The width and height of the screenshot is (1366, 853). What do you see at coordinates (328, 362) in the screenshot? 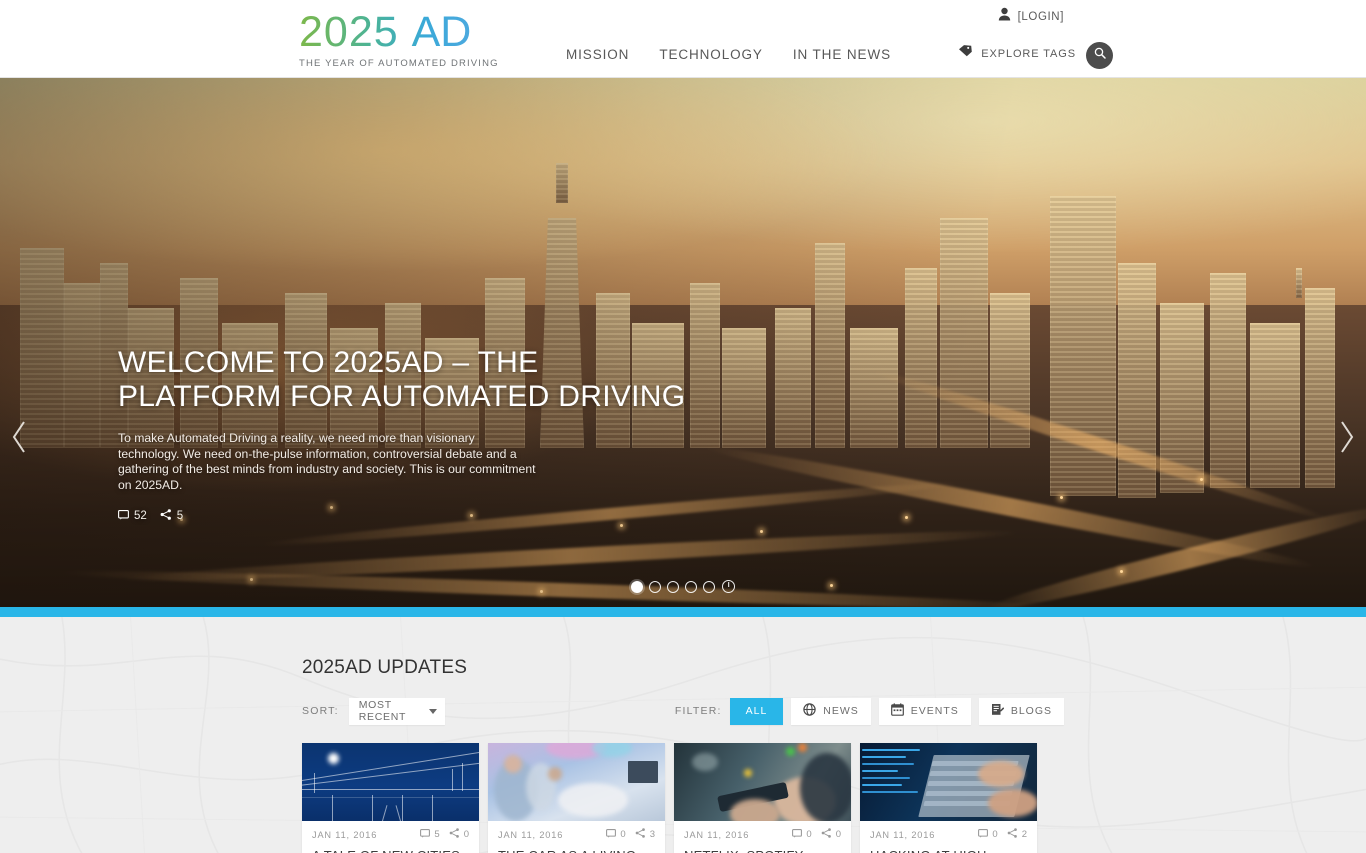
I see `hero-title-line1: WELCOME TO 2025AD – THE` at bounding box center [328, 362].